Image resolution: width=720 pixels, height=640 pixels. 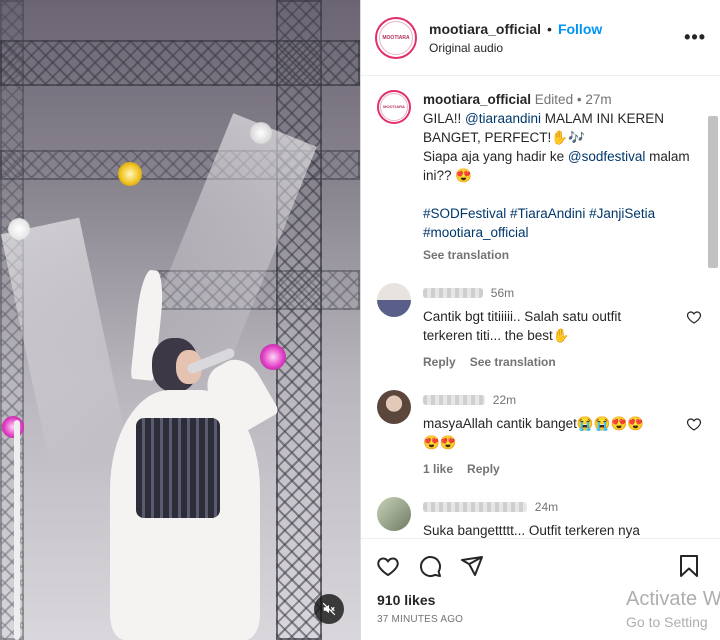 I want to click on caption-username: mootiara_official, so click(x=477, y=99).